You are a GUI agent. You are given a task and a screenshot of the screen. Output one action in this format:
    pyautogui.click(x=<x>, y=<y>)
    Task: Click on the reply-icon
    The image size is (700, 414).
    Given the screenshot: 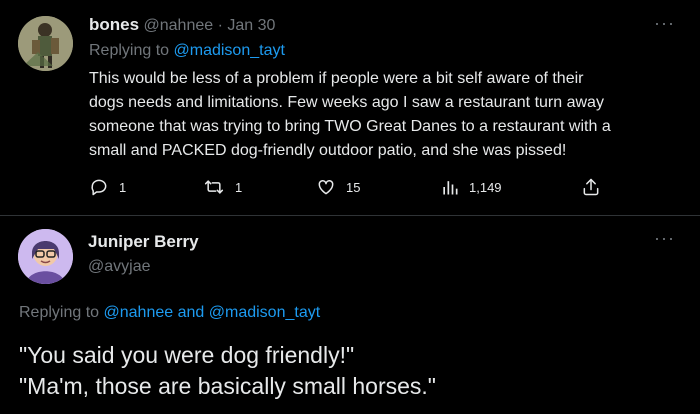 What is the action you would take?
    pyautogui.click(x=99, y=187)
    